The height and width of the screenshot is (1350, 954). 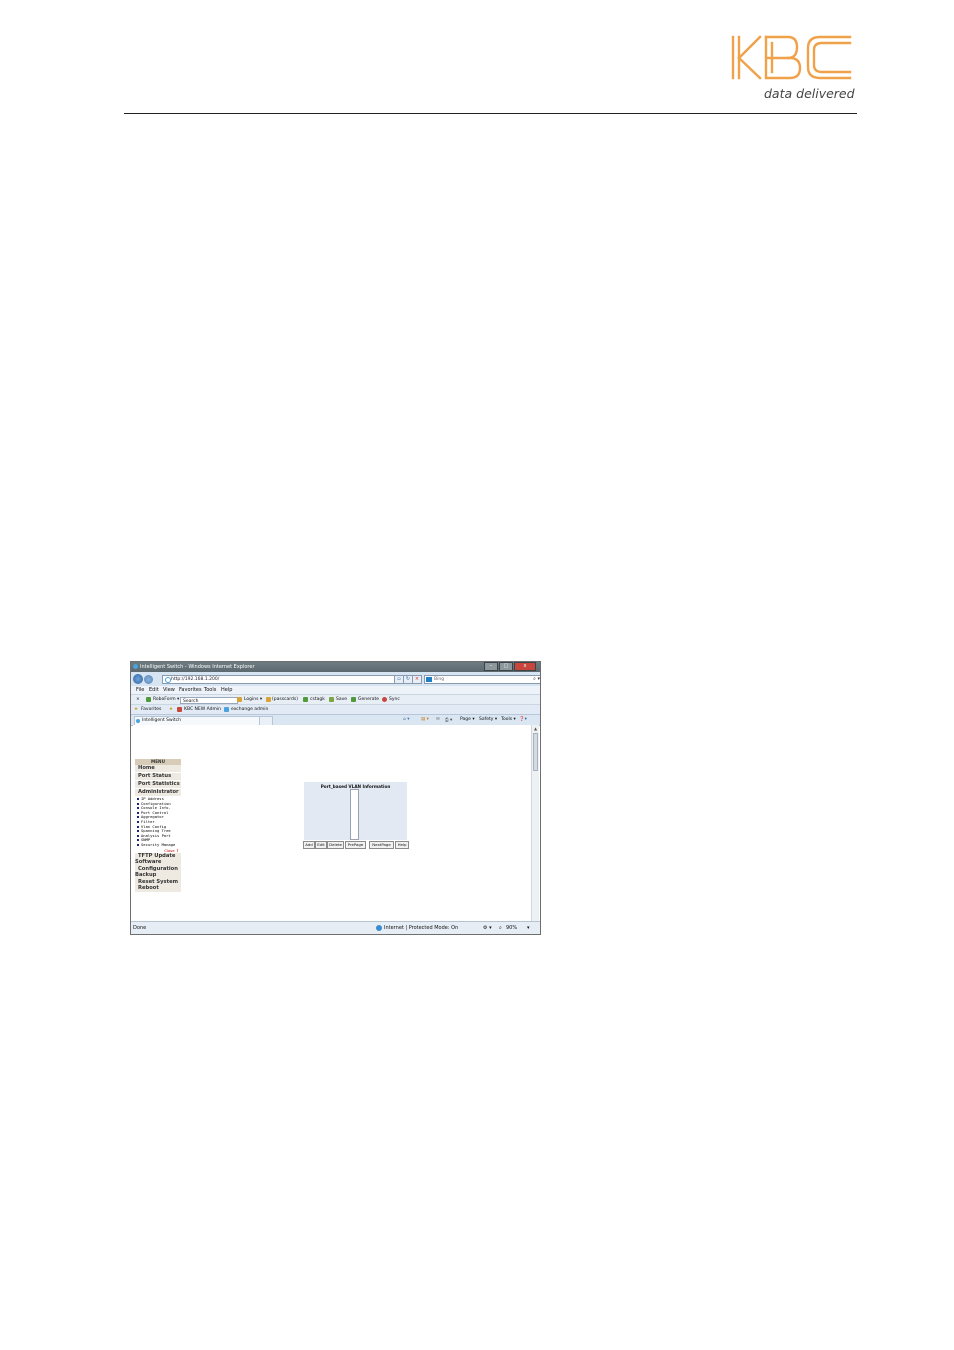 I want to click on vlan-add-button: Add, so click(x=309, y=845).